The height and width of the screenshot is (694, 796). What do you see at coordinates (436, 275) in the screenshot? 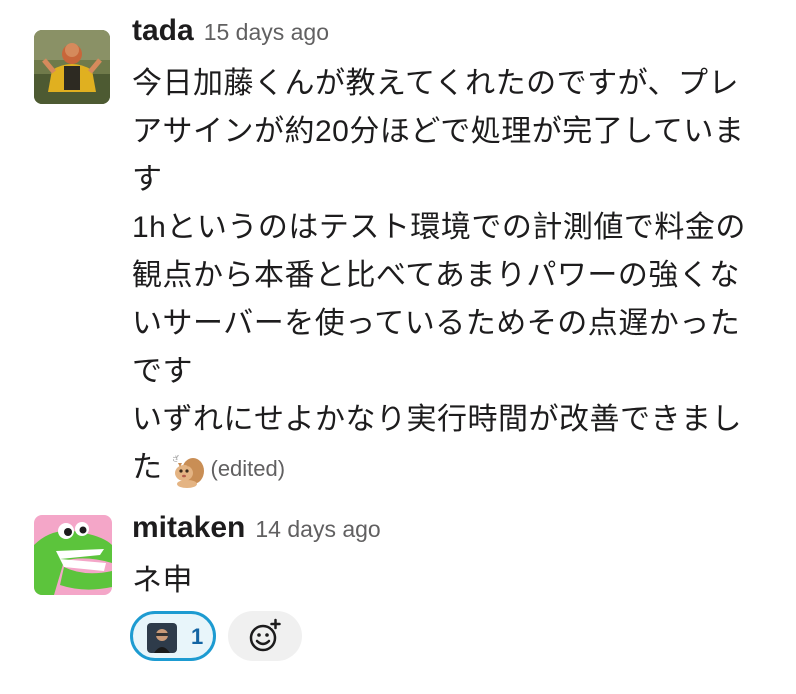
I see `message-line: 観点から本番と比べてあまりパワーの強くな` at bounding box center [436, 275].